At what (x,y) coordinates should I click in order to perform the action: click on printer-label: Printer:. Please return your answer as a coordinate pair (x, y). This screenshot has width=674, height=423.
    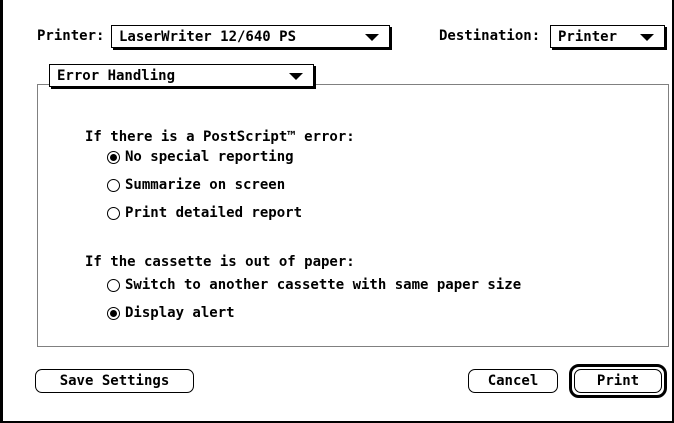
    Looking at the image, I should click on (71, 36).